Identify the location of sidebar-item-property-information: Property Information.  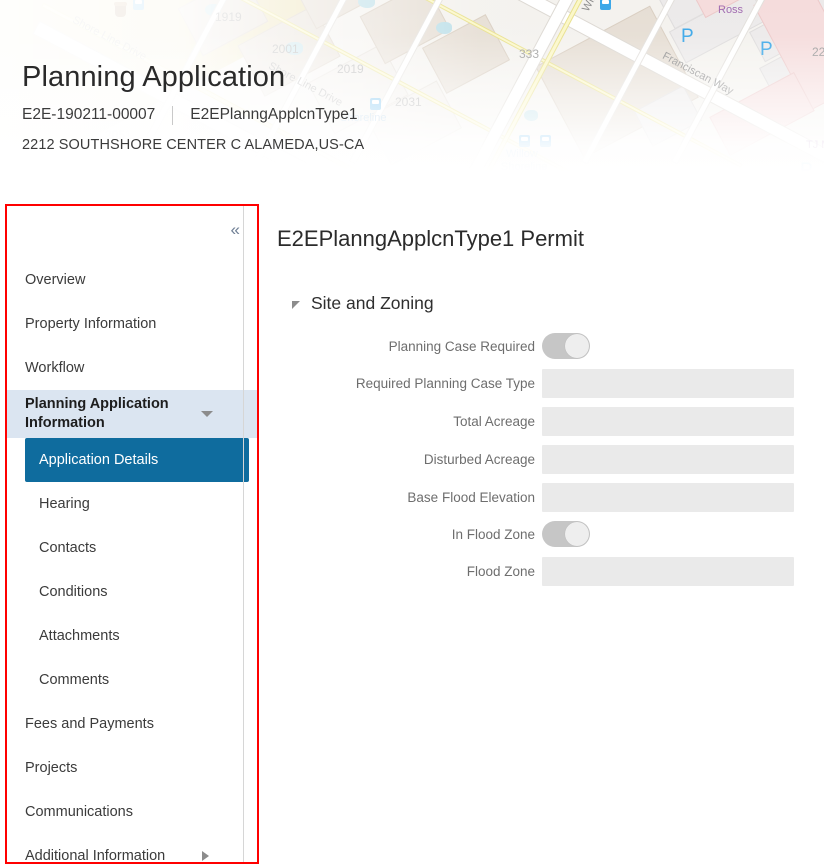
(132, 324).